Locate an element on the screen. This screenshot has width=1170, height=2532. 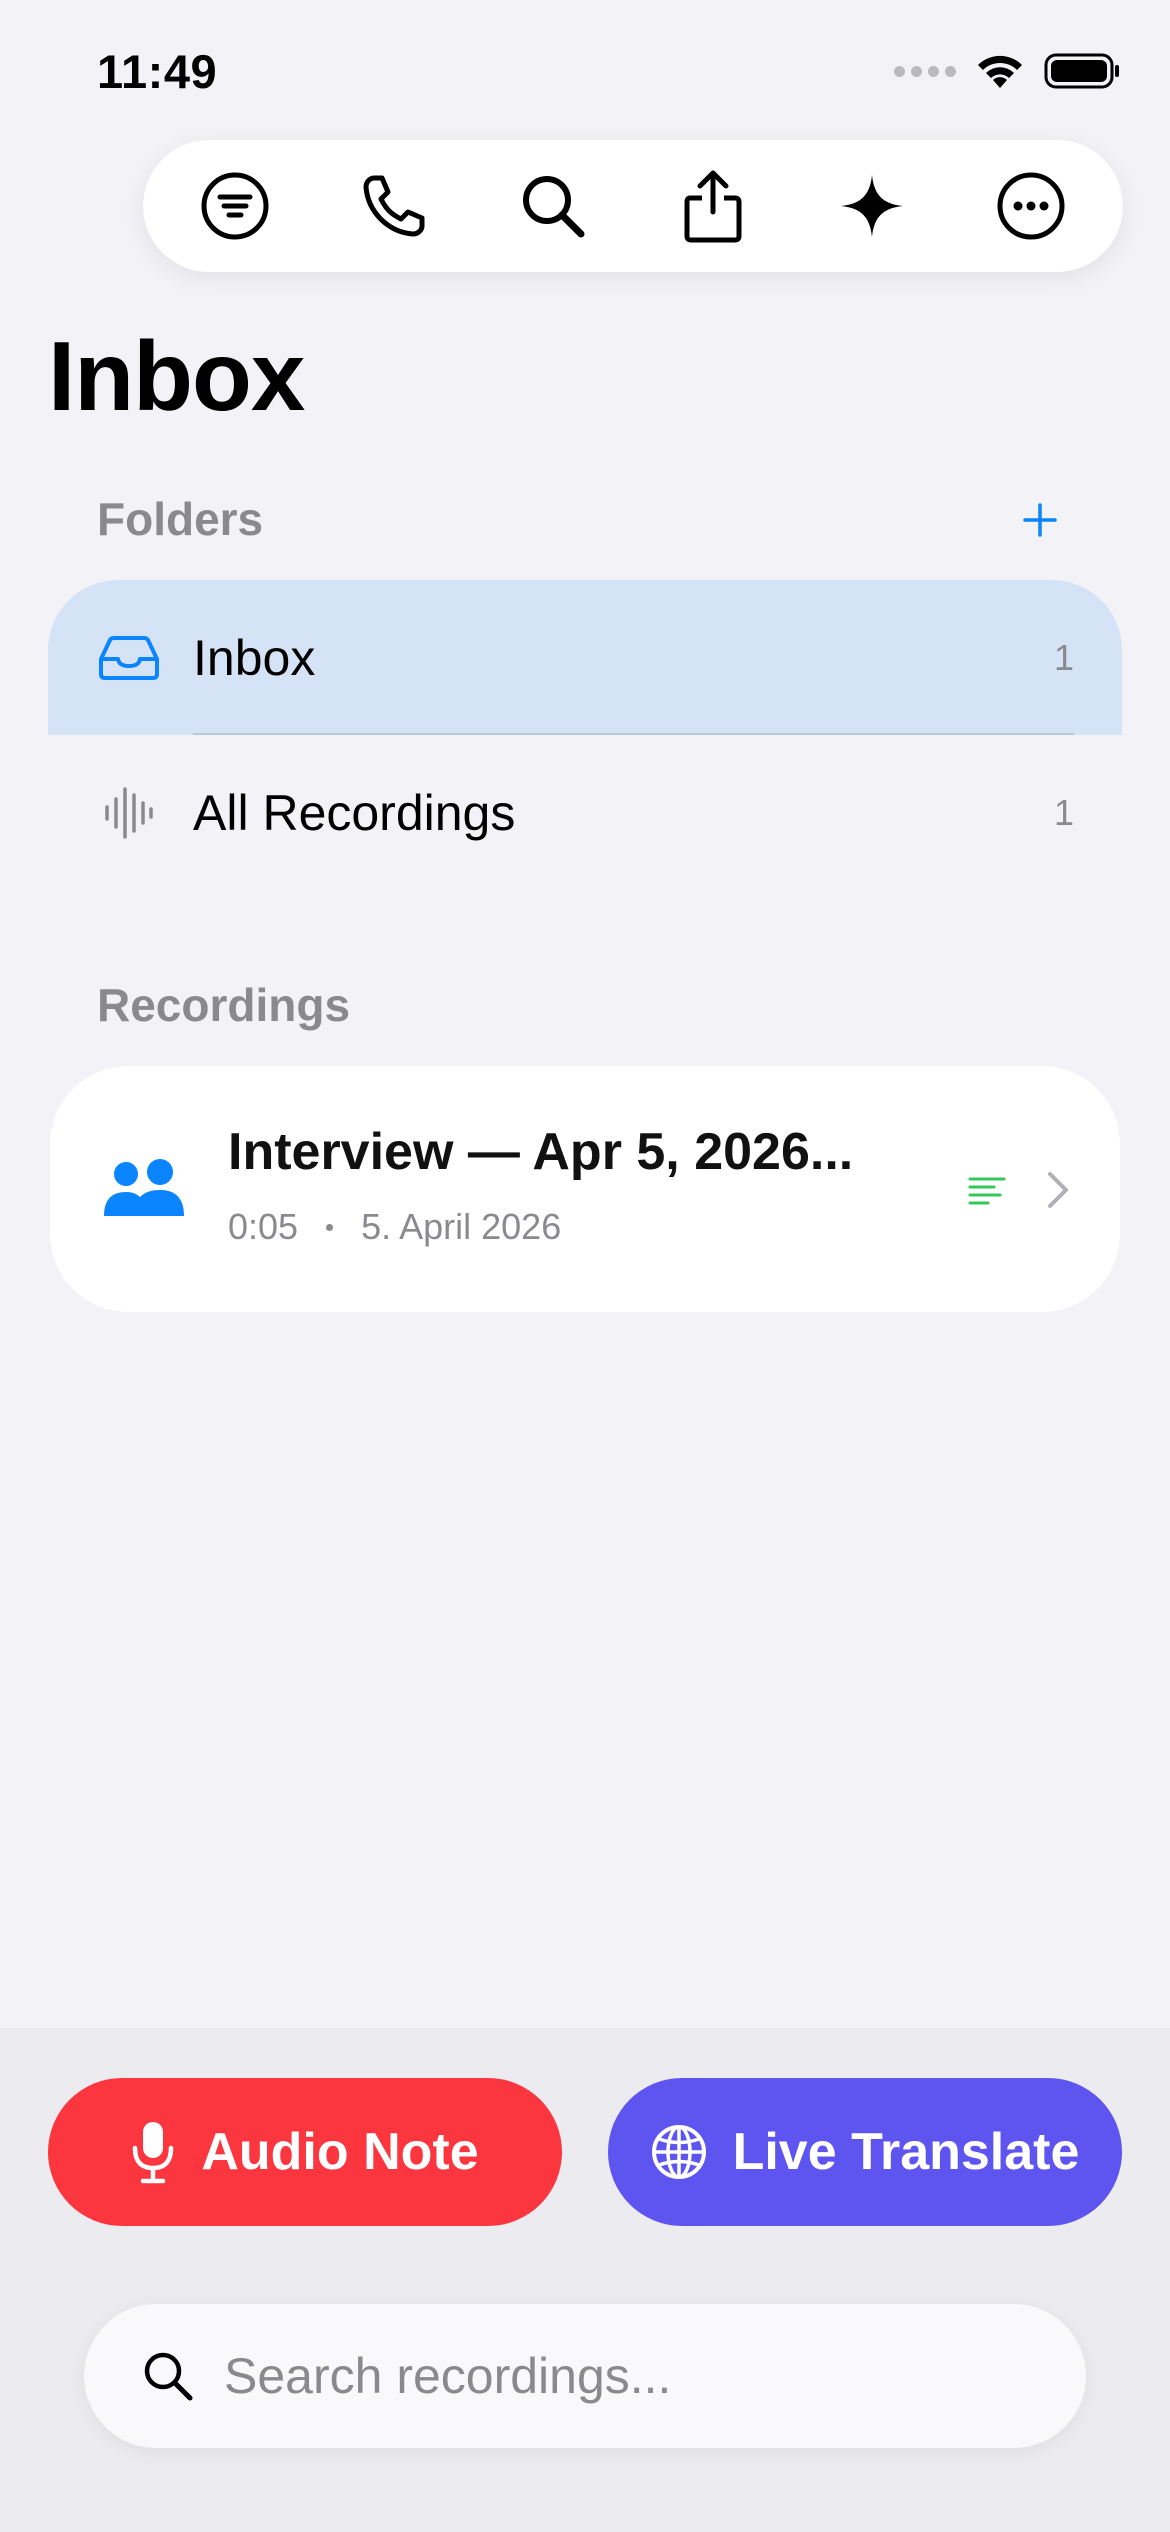
status-time: 11:49 is located at coordinates (157, 71).